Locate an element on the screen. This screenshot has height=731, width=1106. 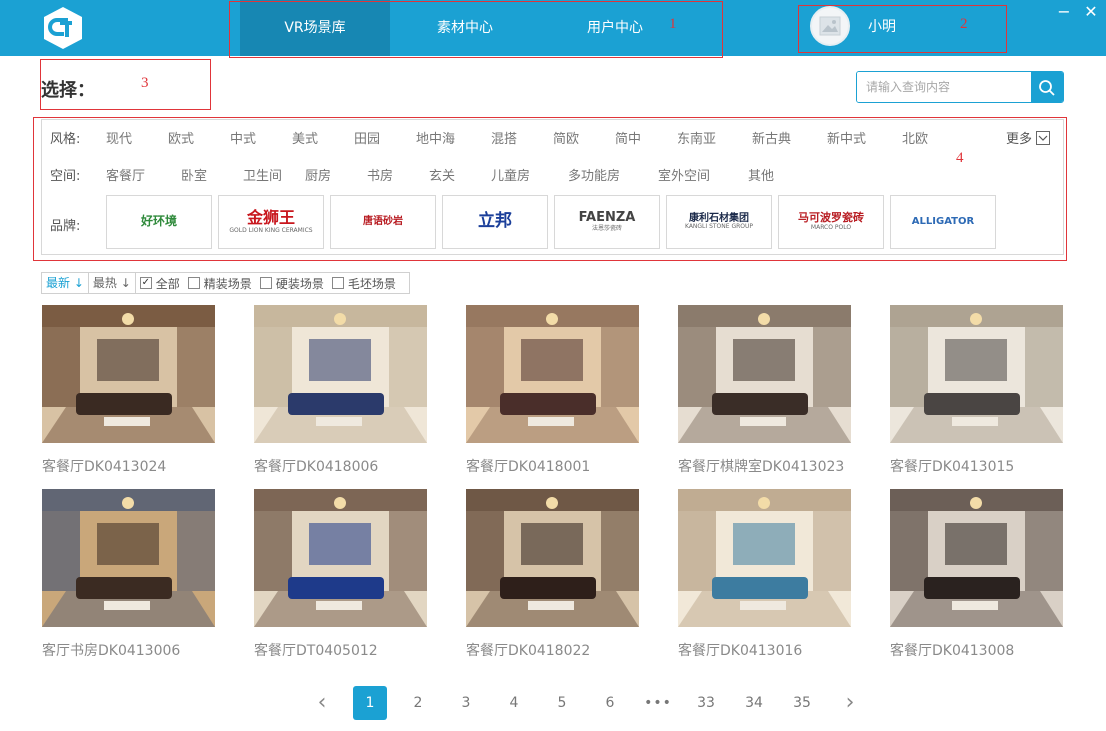
brand-name: FAENZA 法恩莎瓷砖 is located at coordinates (607, 221).